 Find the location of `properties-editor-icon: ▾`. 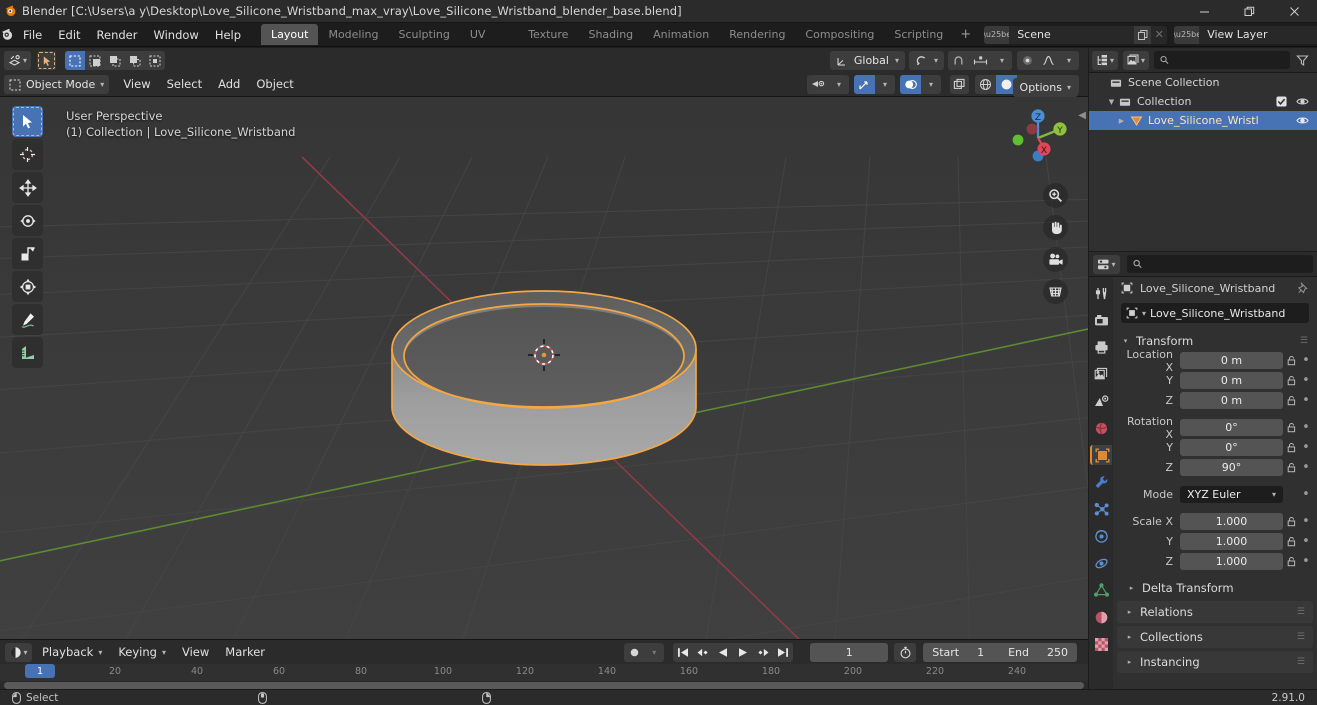

properties-editor-icon: ▾ is located at coordinates (1106, 264).